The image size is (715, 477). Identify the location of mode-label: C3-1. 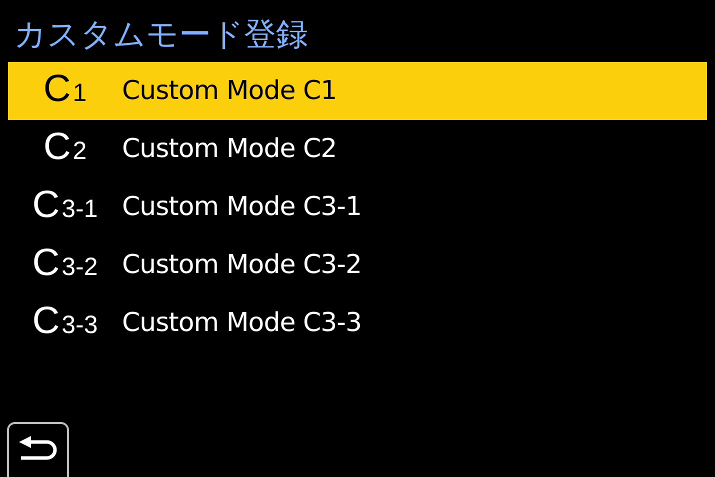
(65, 205).